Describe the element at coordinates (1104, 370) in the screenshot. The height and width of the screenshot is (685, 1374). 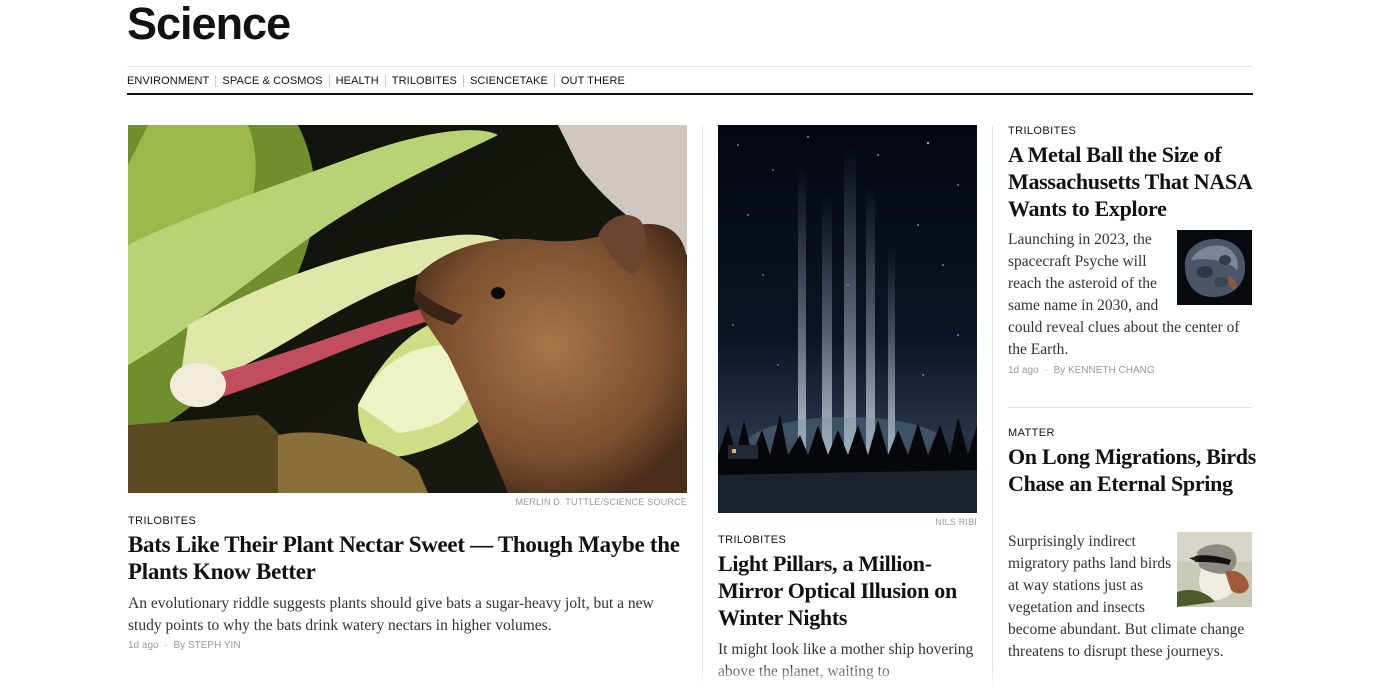
I see `story-byline: By KENNETH CHANG` at that location.